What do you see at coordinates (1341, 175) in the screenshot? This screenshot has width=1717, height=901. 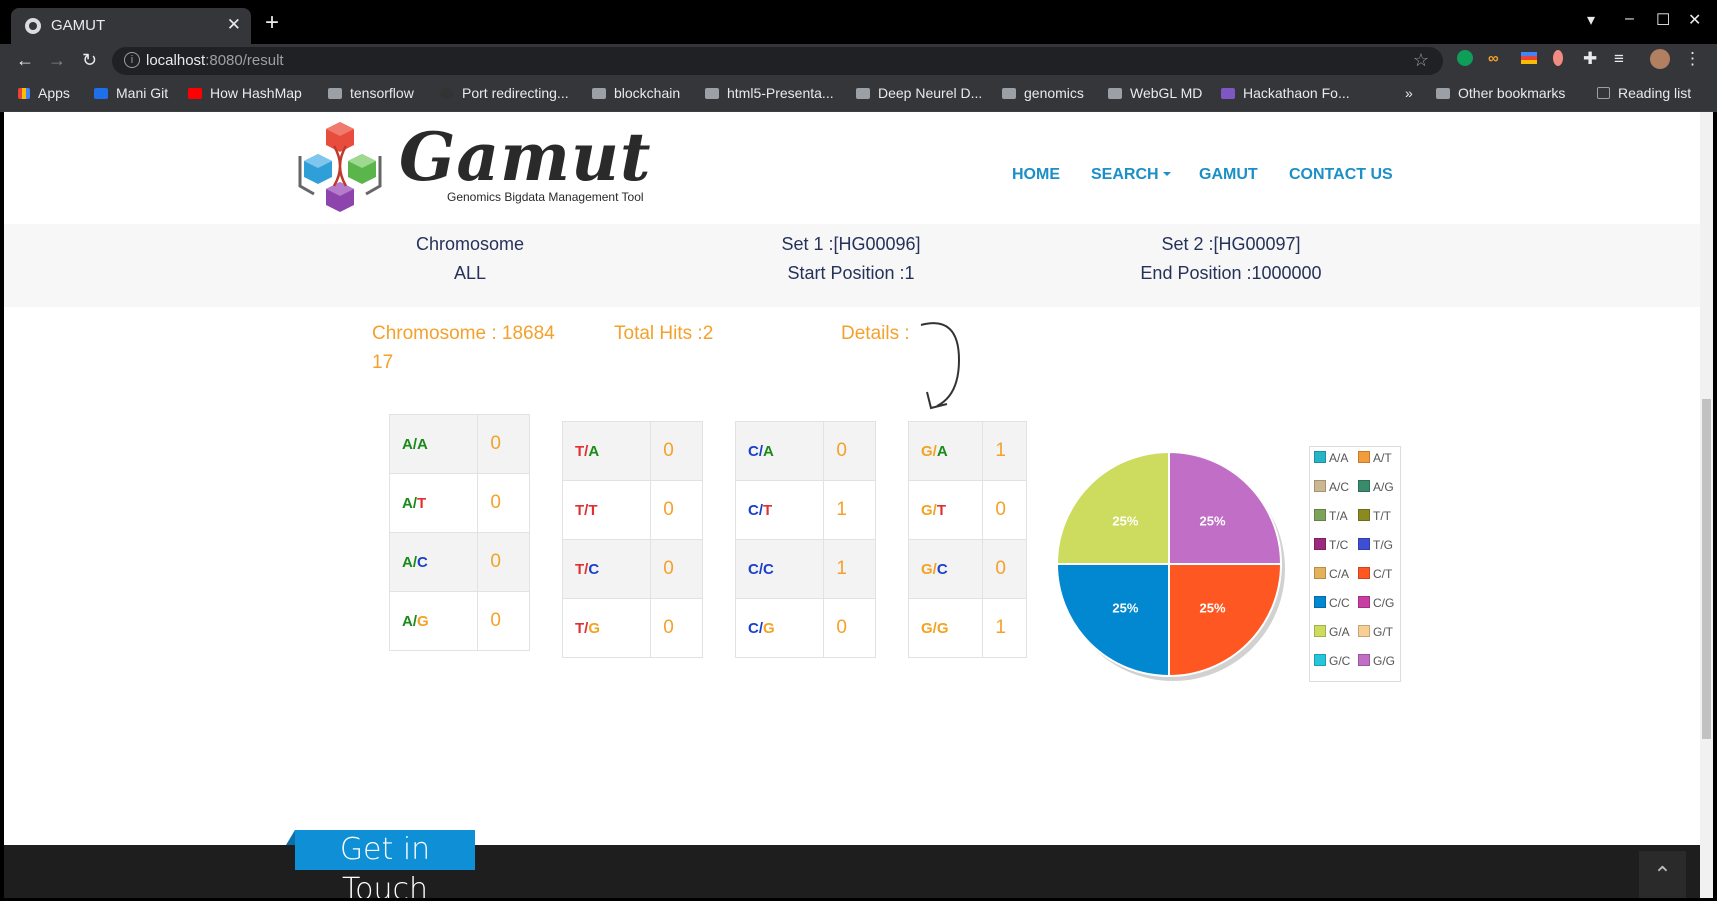 I see `nav-contact: CONTACT US` at bounding box center [1341, 175].